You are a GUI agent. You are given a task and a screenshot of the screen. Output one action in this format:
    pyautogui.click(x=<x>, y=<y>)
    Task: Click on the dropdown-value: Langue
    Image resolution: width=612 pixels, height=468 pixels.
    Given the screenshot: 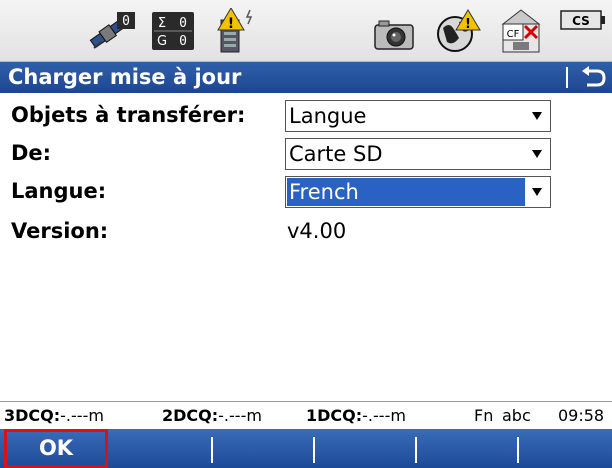 What is the action you would take?
    pyautogui.click(x=328, y=116)
    